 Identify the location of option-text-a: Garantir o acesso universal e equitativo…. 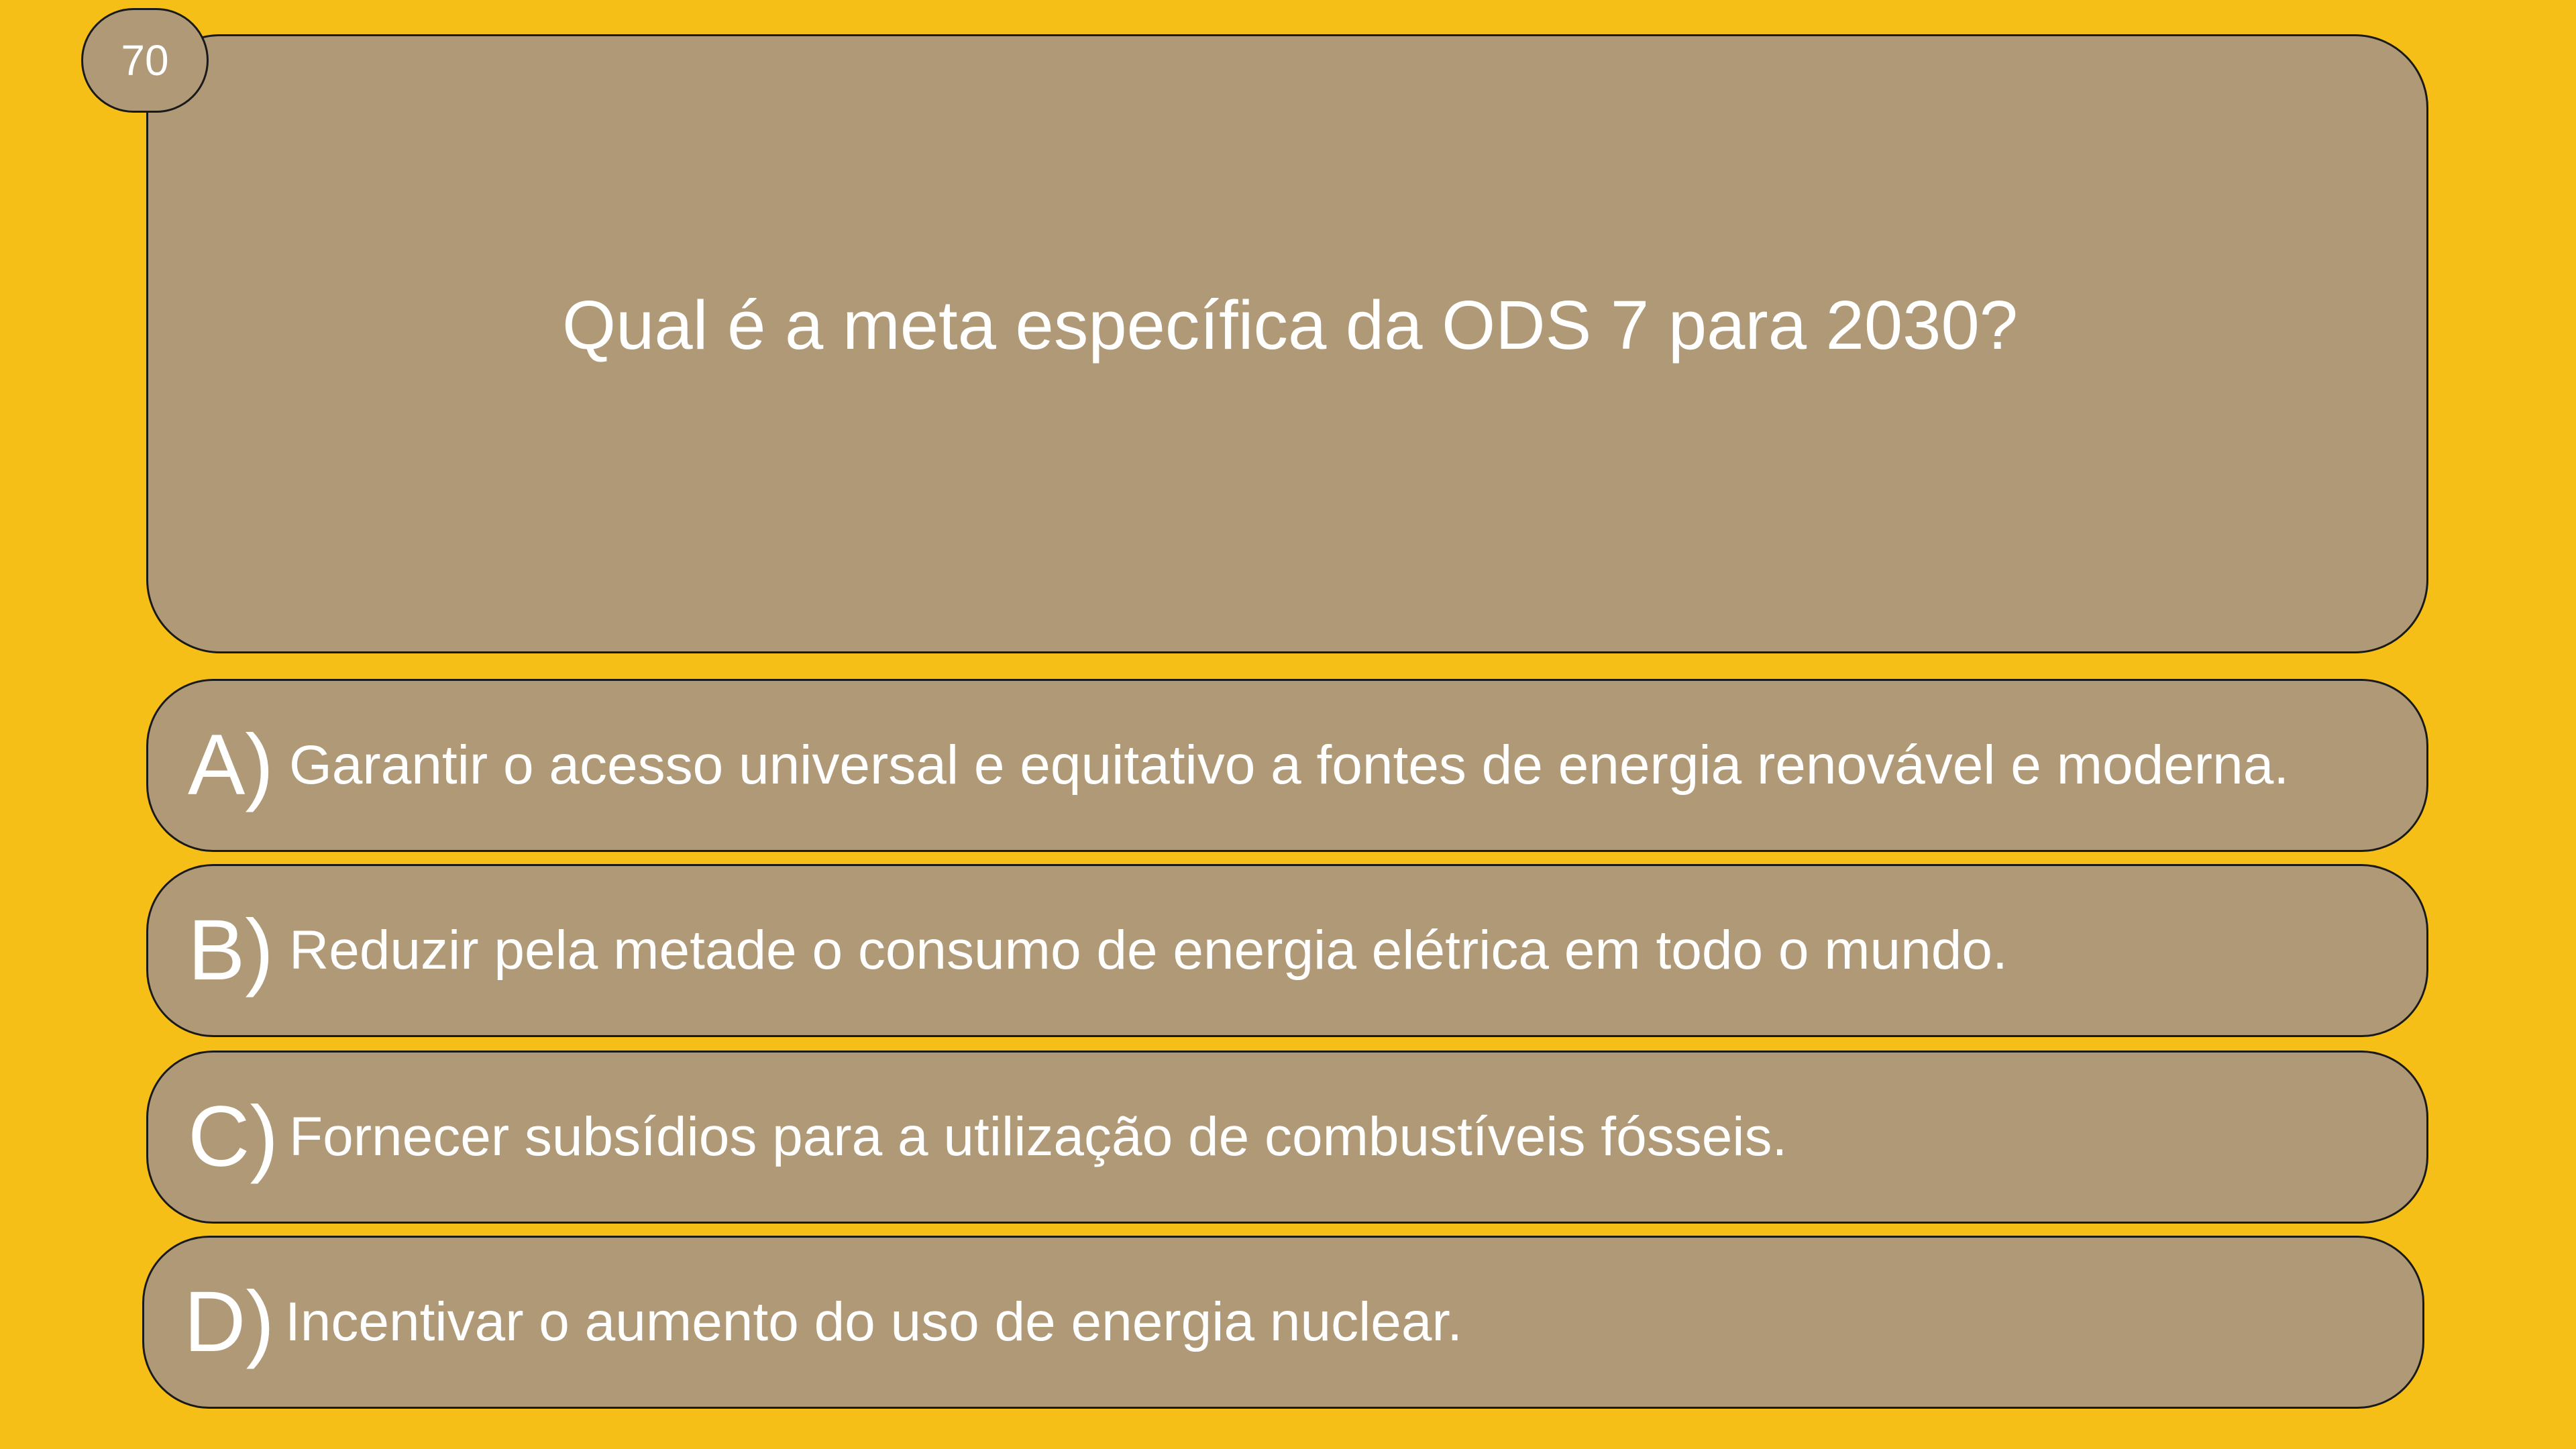
(1289, 765).